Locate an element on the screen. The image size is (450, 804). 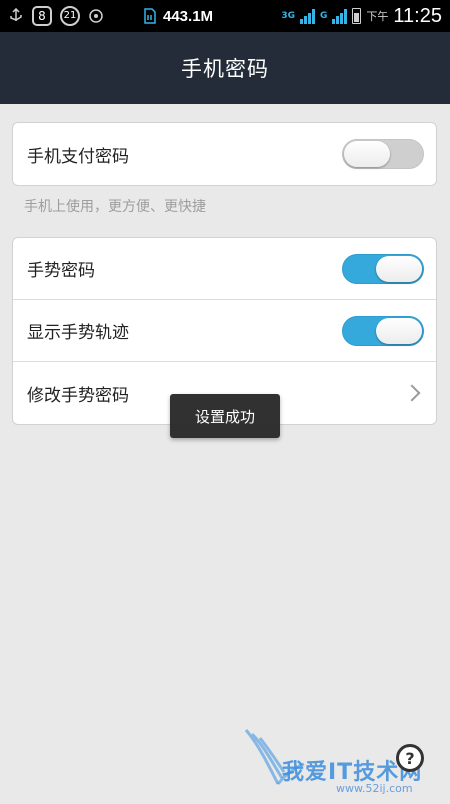
payment-password-label: 手机支付密码 is located at coordinates (78, 156).